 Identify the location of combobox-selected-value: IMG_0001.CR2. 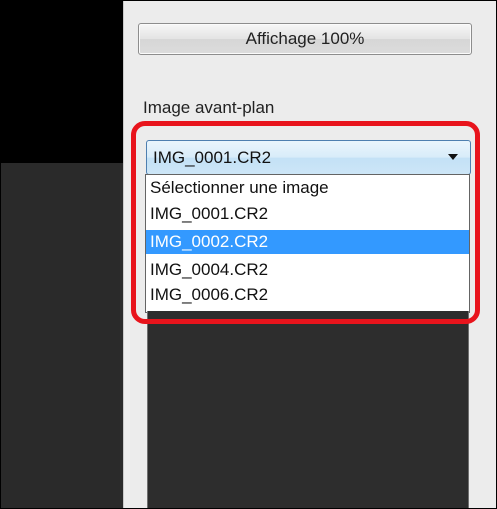
(212, 157).